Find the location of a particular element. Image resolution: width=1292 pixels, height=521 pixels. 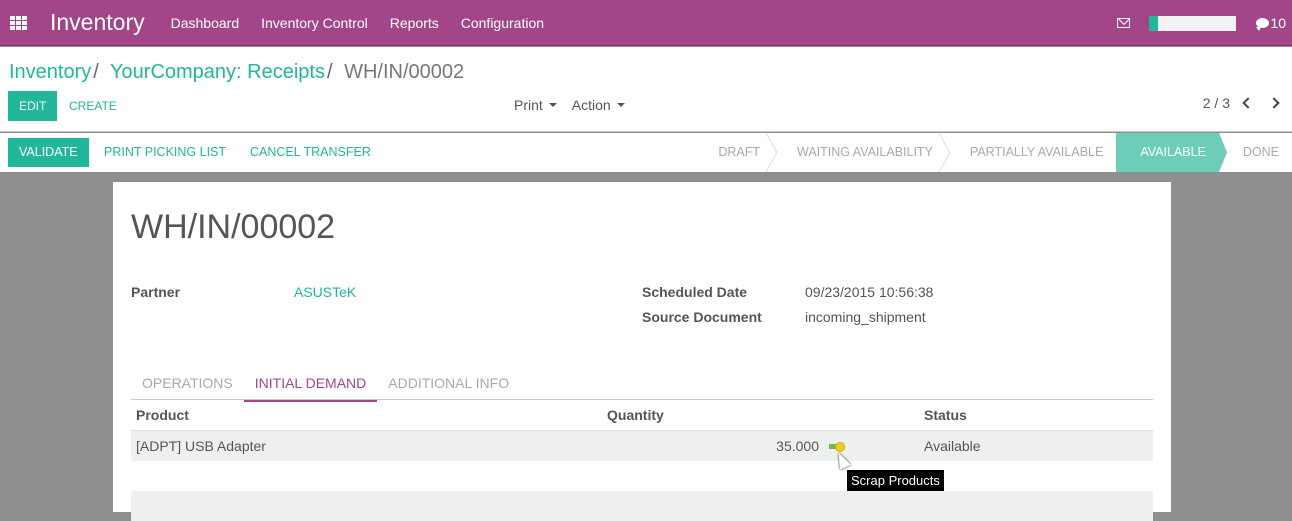

navbar-systray: 10 is located at coordinates (1204, 23).